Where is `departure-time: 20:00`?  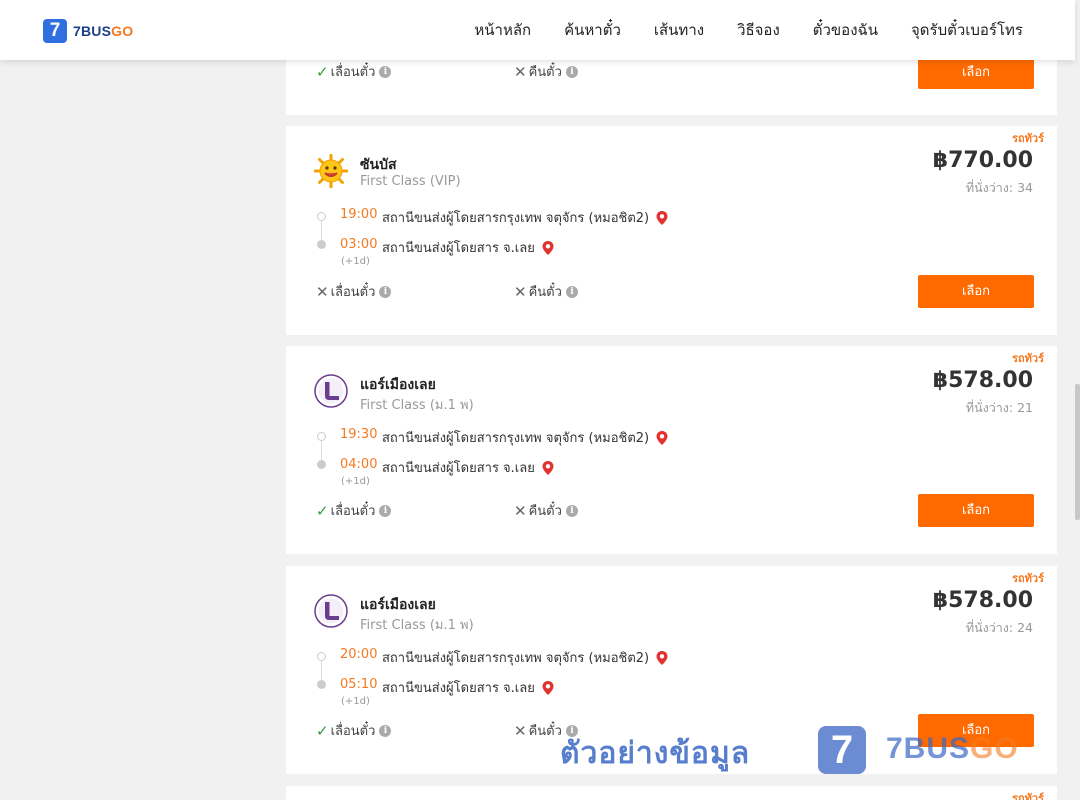
departure-time: 20:00 is located at coordinates (359, 654).